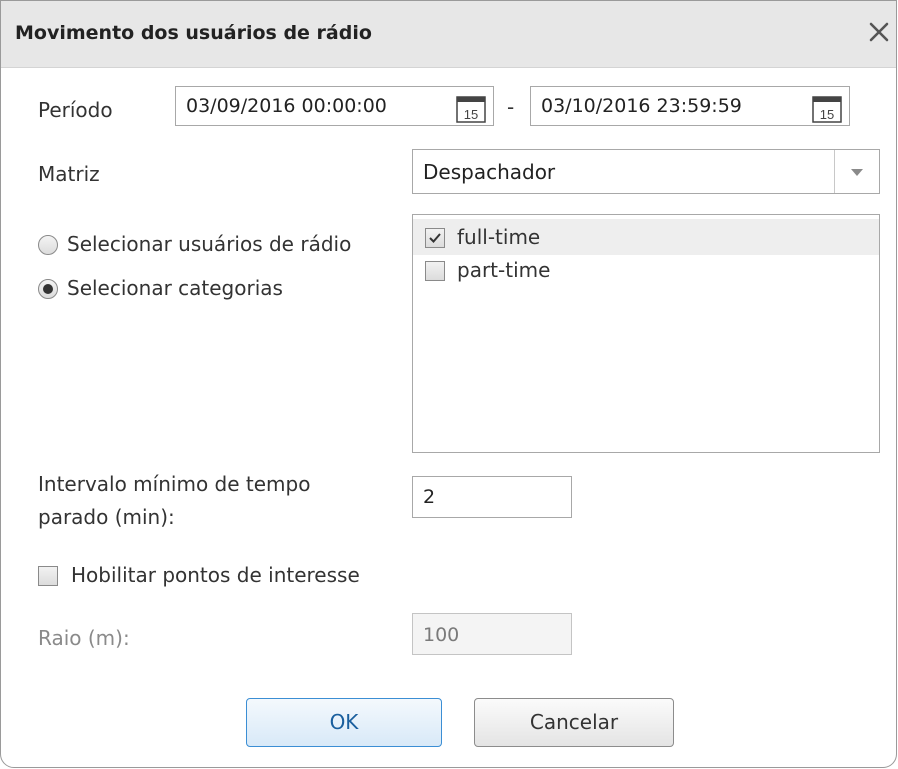  I want to click on close-icon, so click(879, 32).